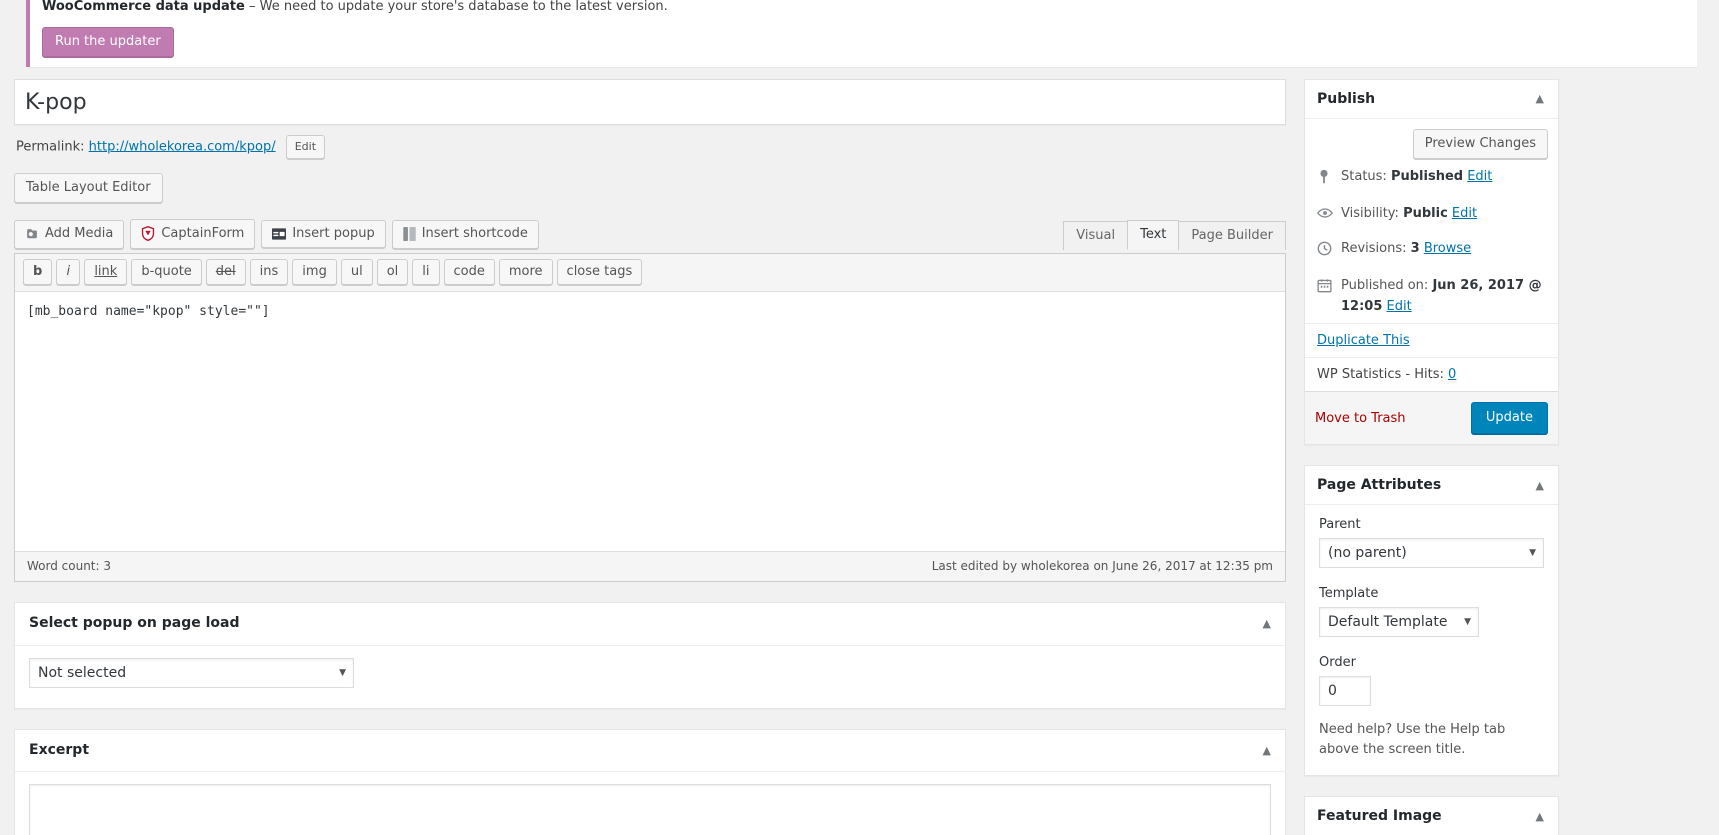  I want to click on permalink-label: Permalink:, so click(50, 146).